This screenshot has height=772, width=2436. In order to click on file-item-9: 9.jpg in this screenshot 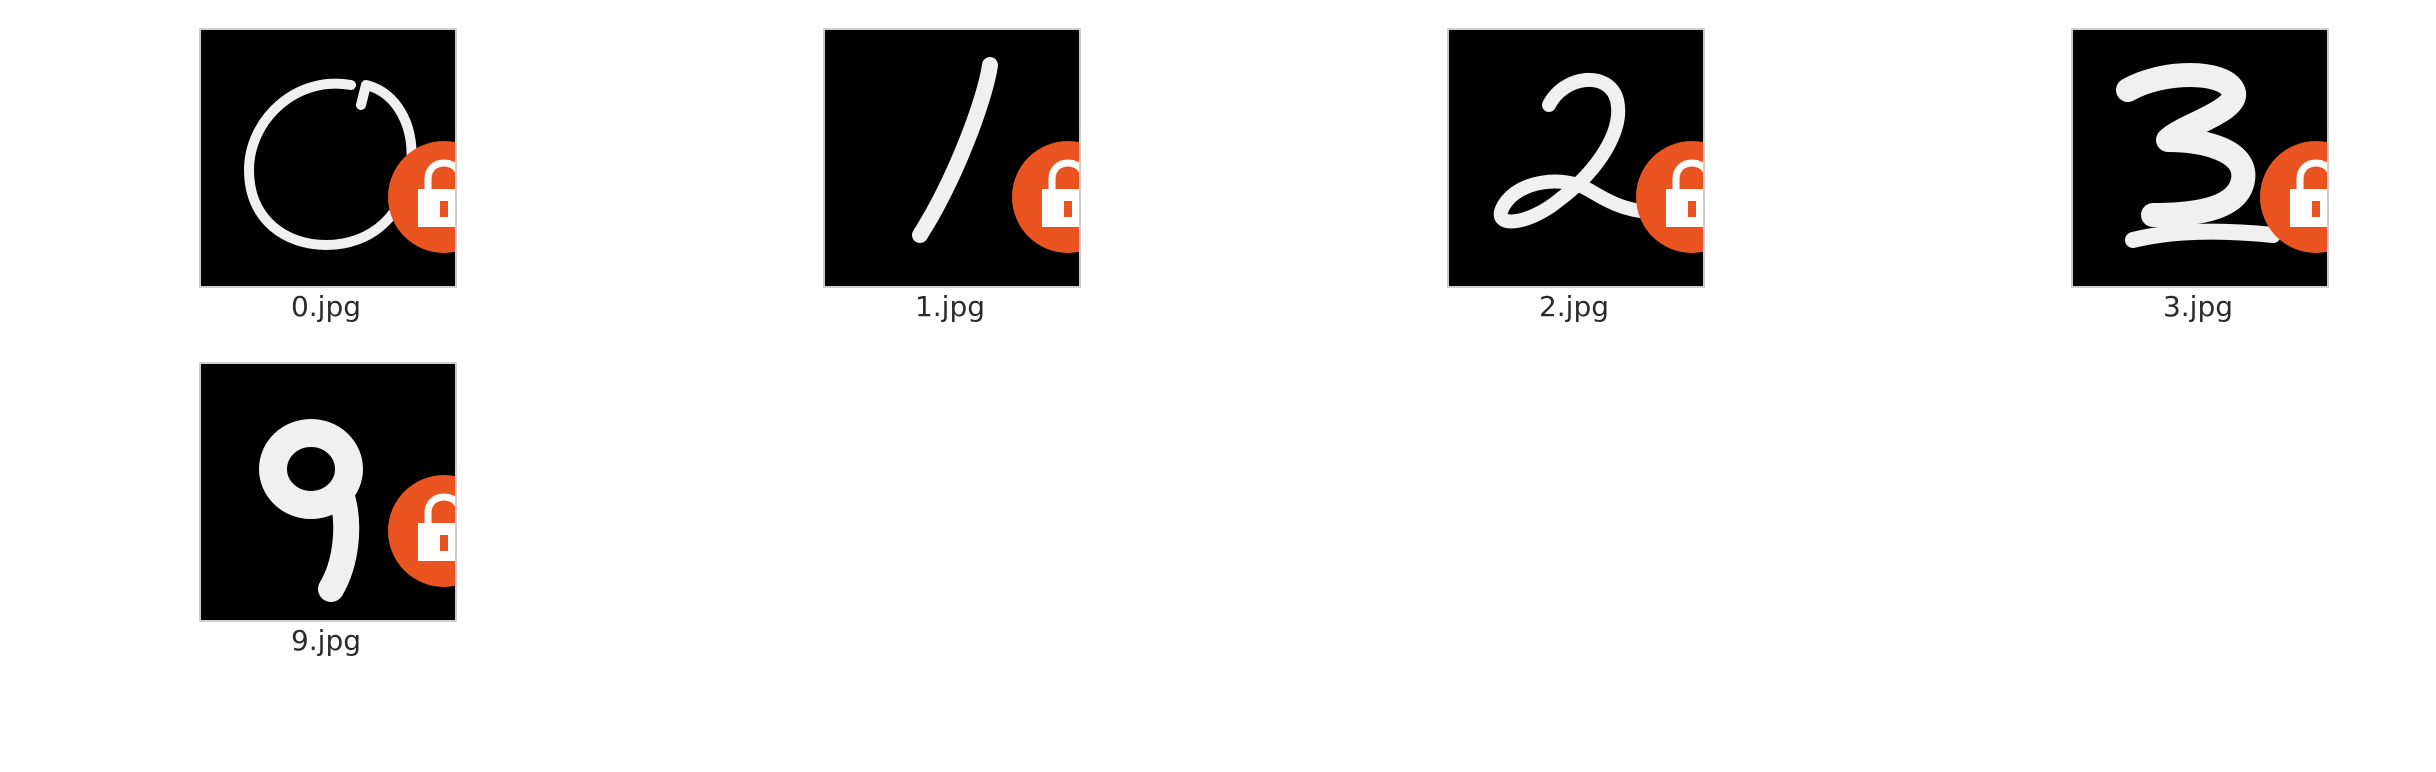, I will do `click(303, 499)`.